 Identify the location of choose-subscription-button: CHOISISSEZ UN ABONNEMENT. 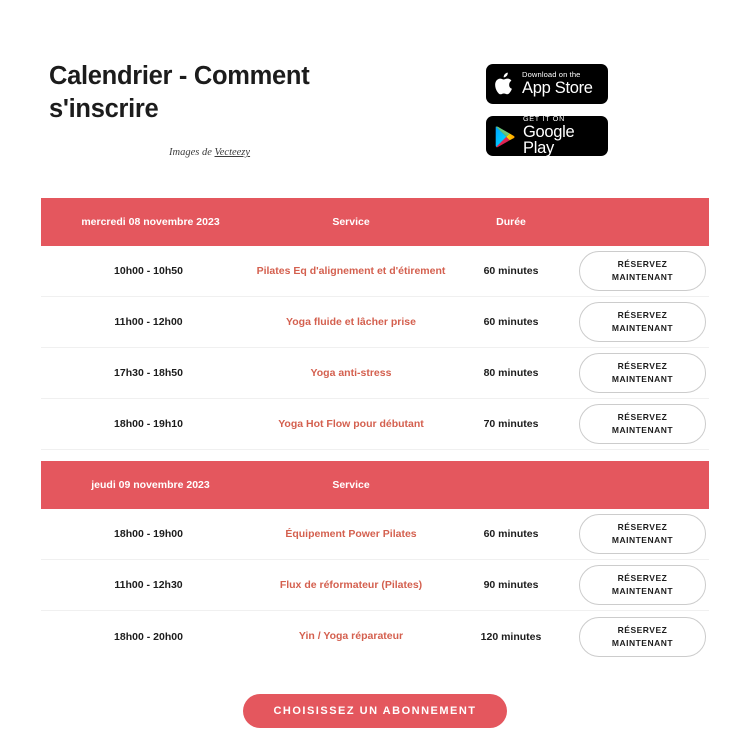
(375, 711).